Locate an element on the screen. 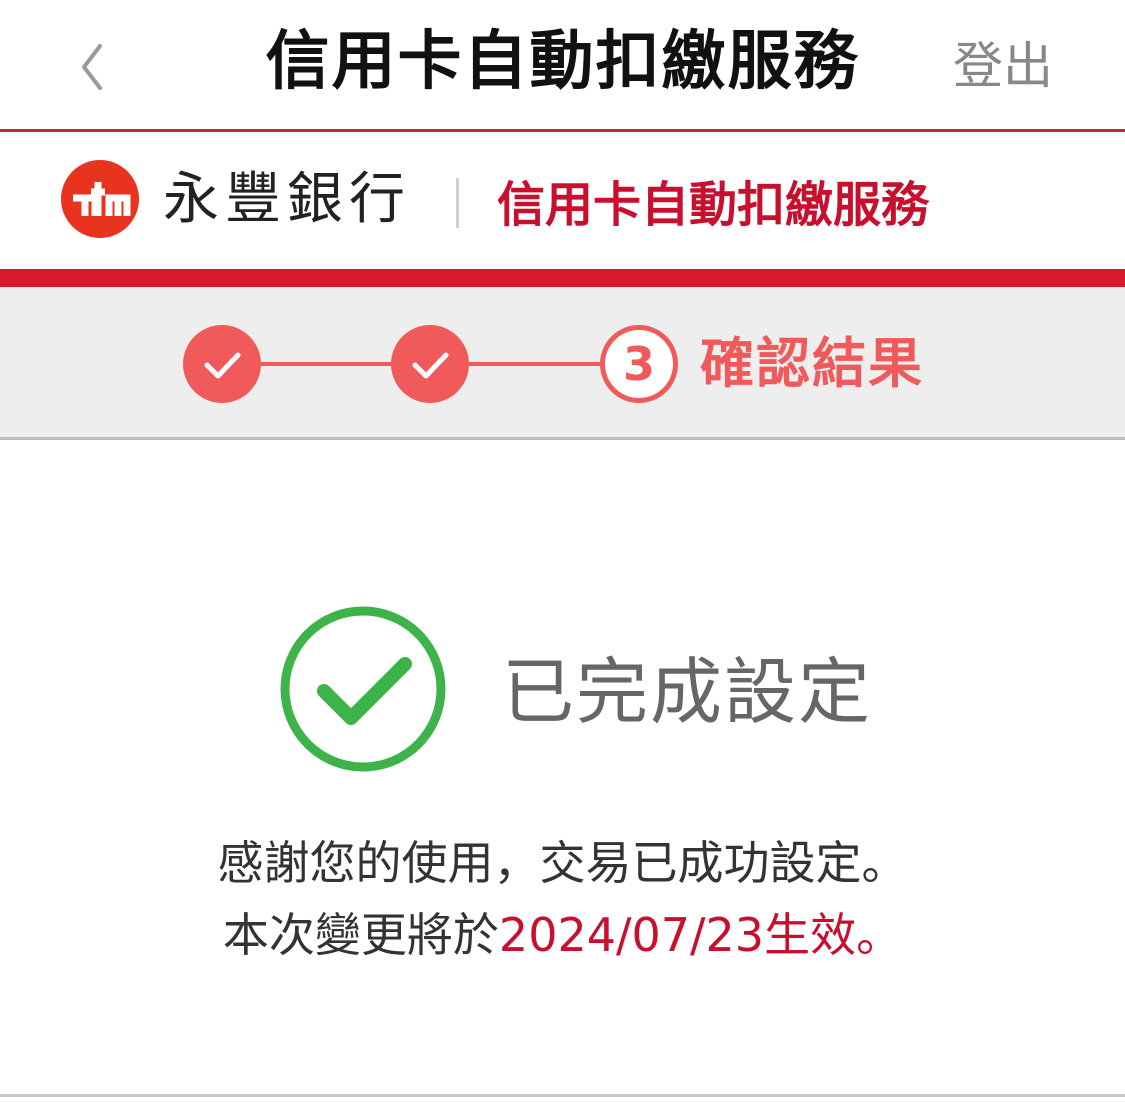  effective-prefix: 本次變更將於 is located at coordinates (360, 935).